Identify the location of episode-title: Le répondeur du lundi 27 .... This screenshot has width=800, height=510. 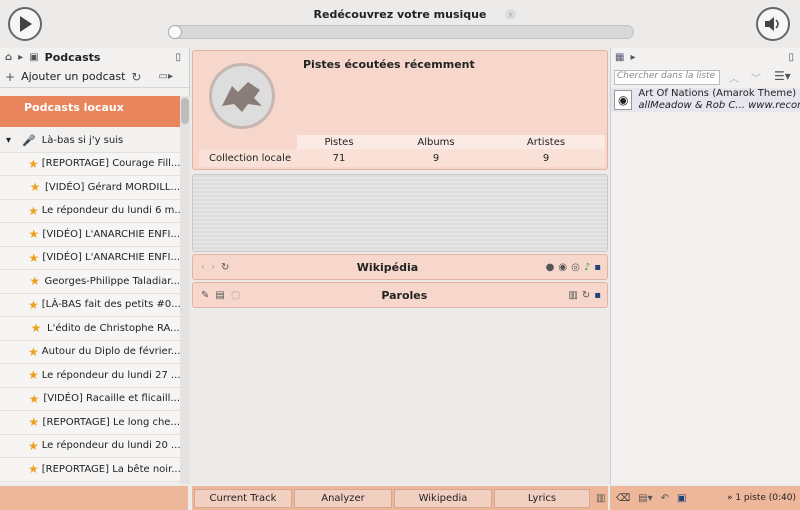
(110, 375).